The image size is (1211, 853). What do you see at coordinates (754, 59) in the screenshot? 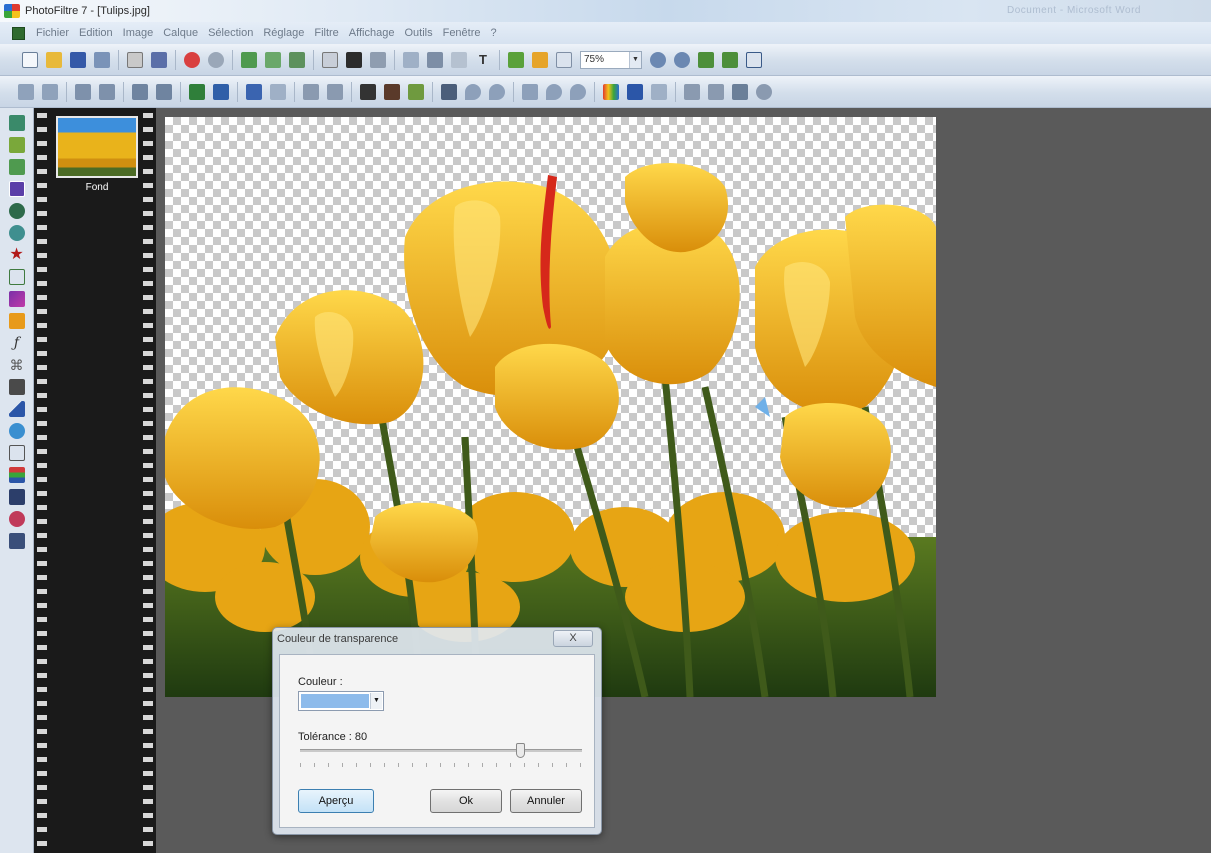
I see `fullscreen-icon` at bounding box center [754, 59].